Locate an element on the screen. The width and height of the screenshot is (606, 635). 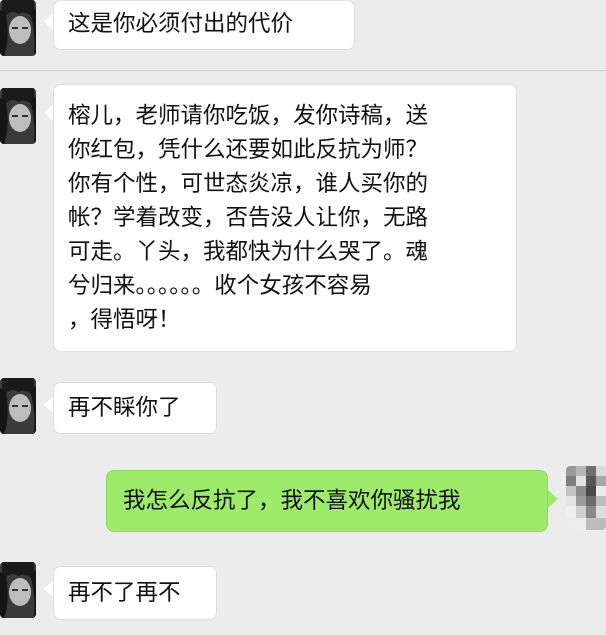
message-line: 你红包，凭什么还要如此反抗为师？ is located at coordinates (248, 150).